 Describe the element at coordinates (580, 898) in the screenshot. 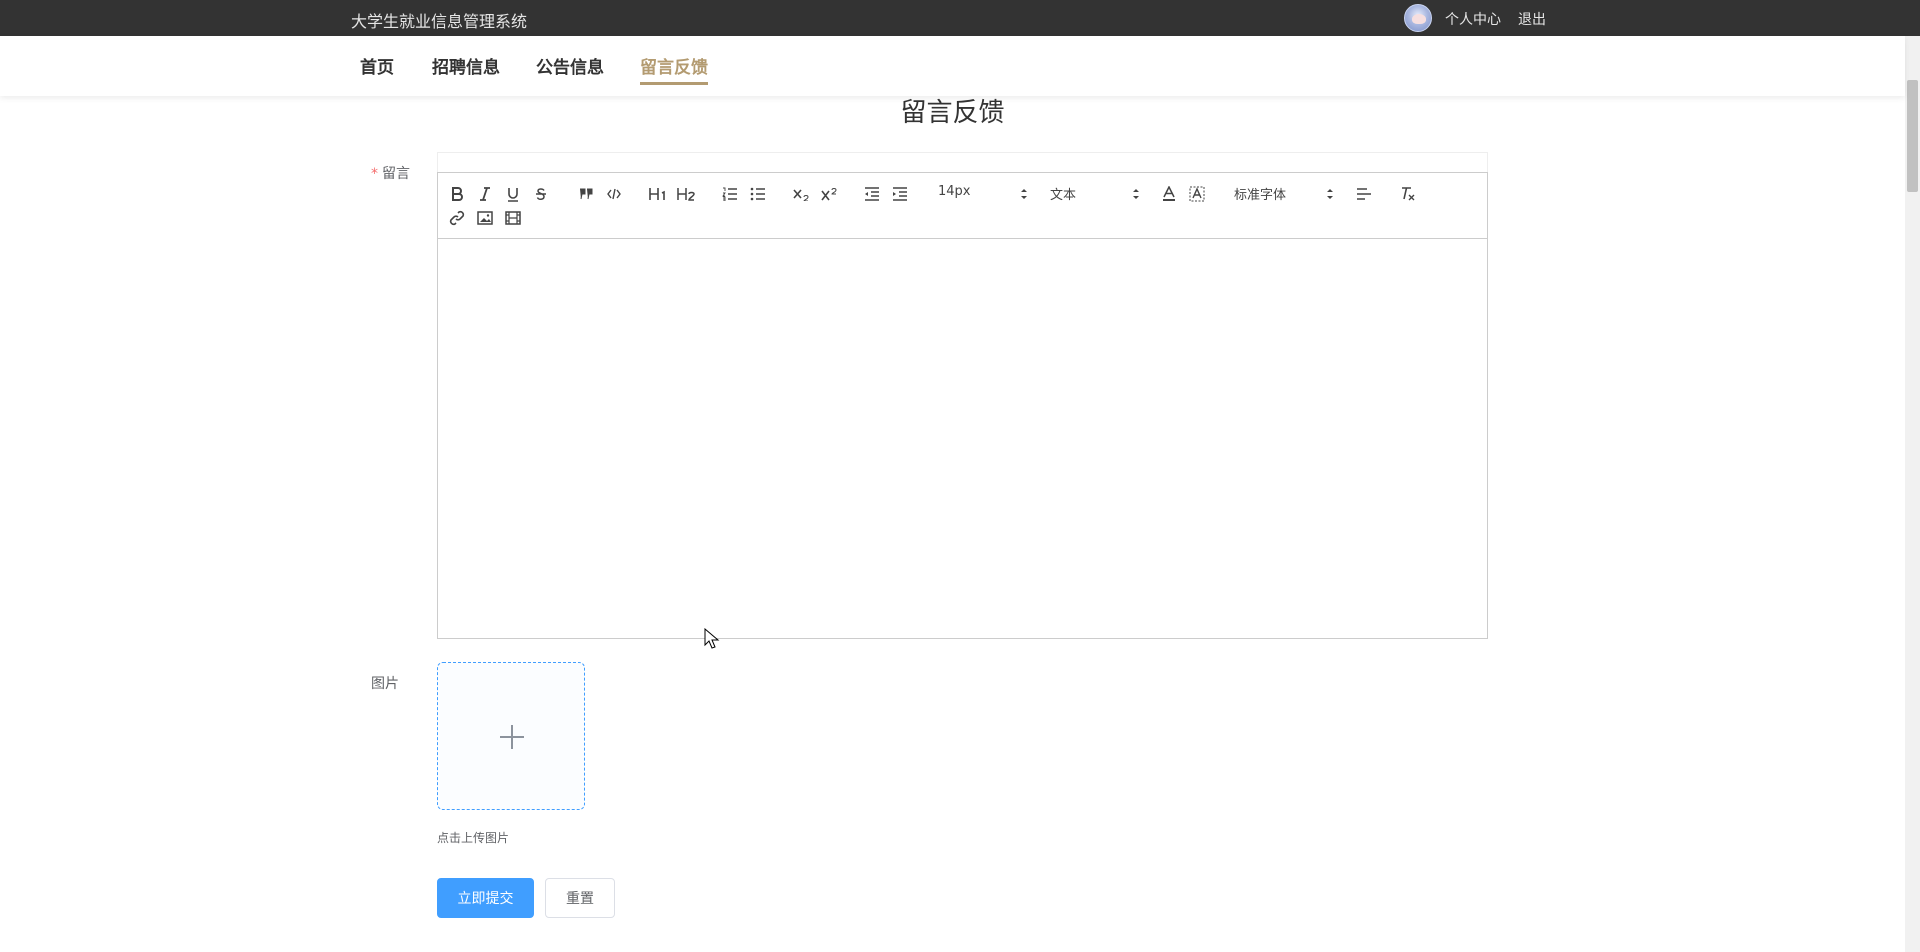

I see `reset-button: 重置` at that location.